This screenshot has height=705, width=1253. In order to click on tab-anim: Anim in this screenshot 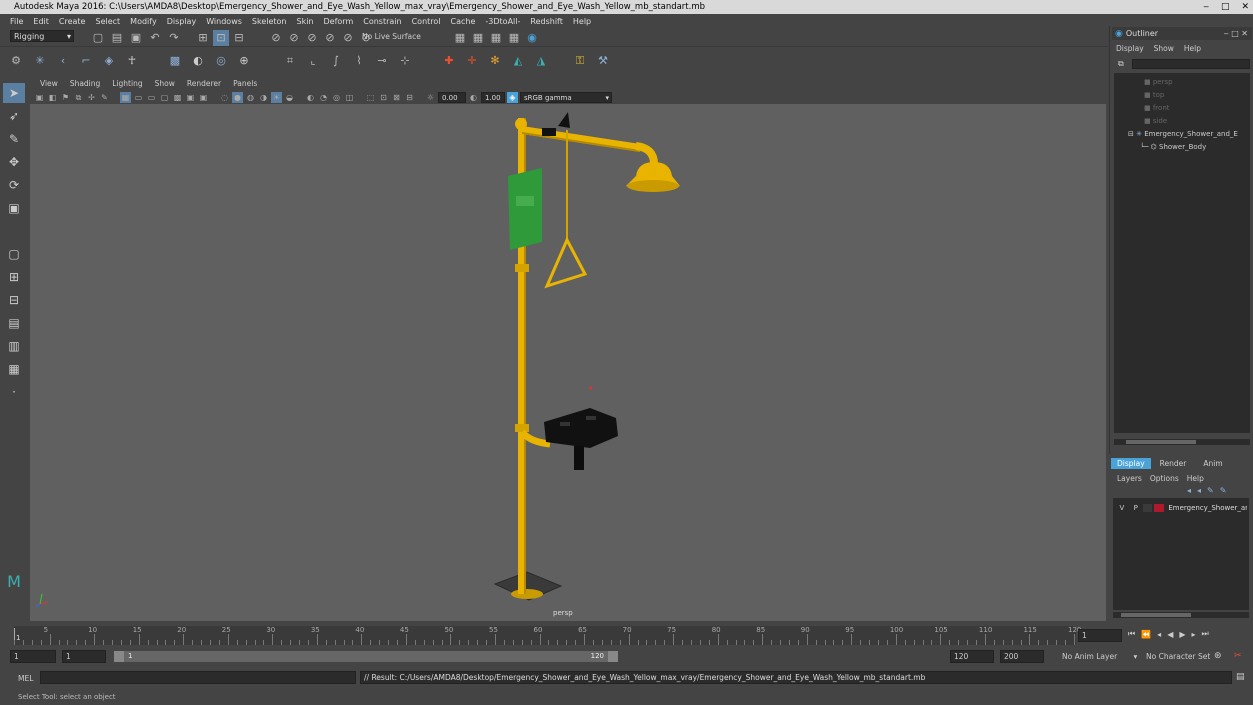, I will do `click(1212, 463)`.